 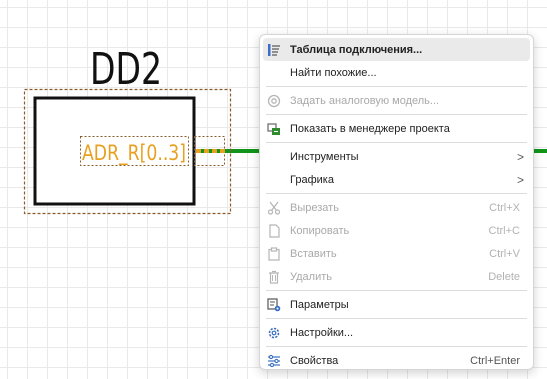 What do you see at coordinates (311, 276) in the screenshot?
I see `menu-item-label: Удалить` at bounding box center [311, 276].